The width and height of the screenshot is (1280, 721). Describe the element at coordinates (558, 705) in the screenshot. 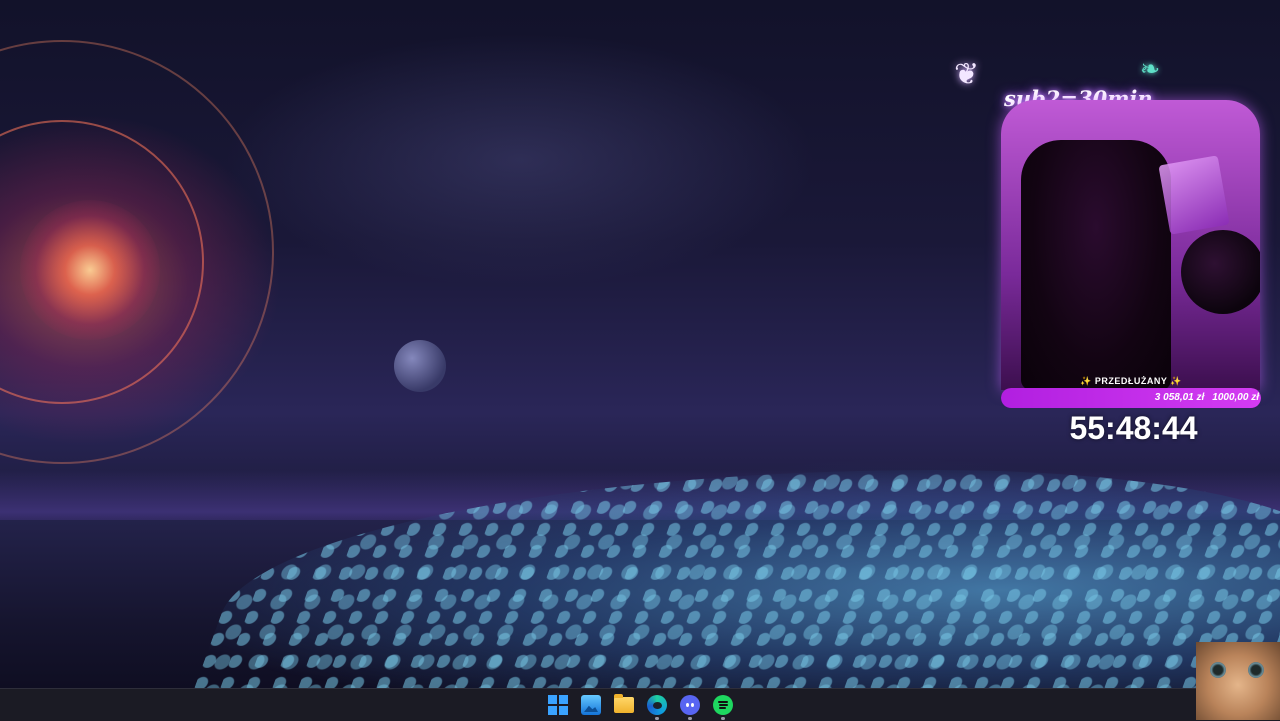

I see `windows-start-icon` at that location.